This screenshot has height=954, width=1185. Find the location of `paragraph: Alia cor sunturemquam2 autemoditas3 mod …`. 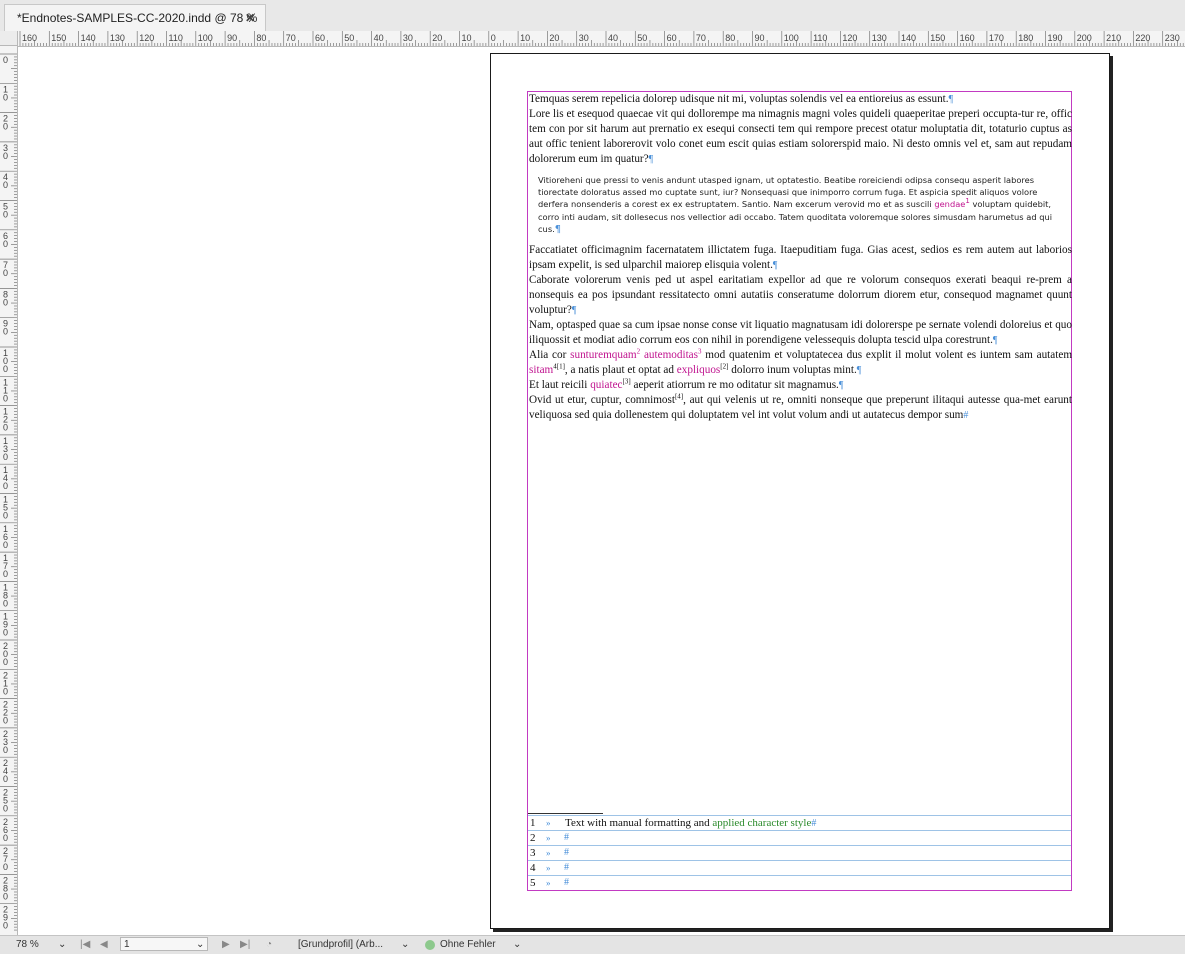

paragraph: Alia cor sunturemquam2 autemoditas3 mod … is located at coordinates (801, 362).